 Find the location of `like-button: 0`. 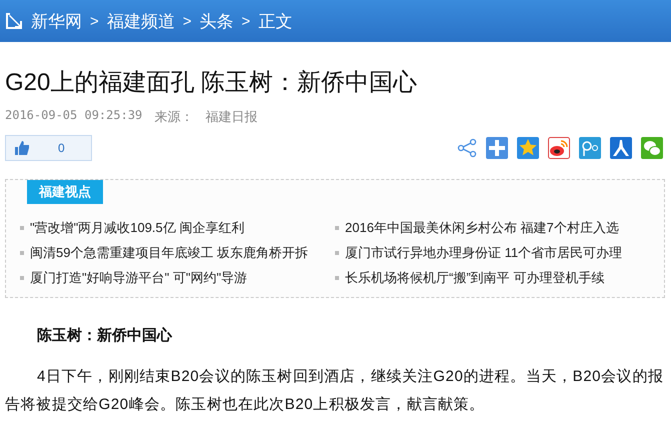

like-button: 0 is located at coordinates (48, 148).